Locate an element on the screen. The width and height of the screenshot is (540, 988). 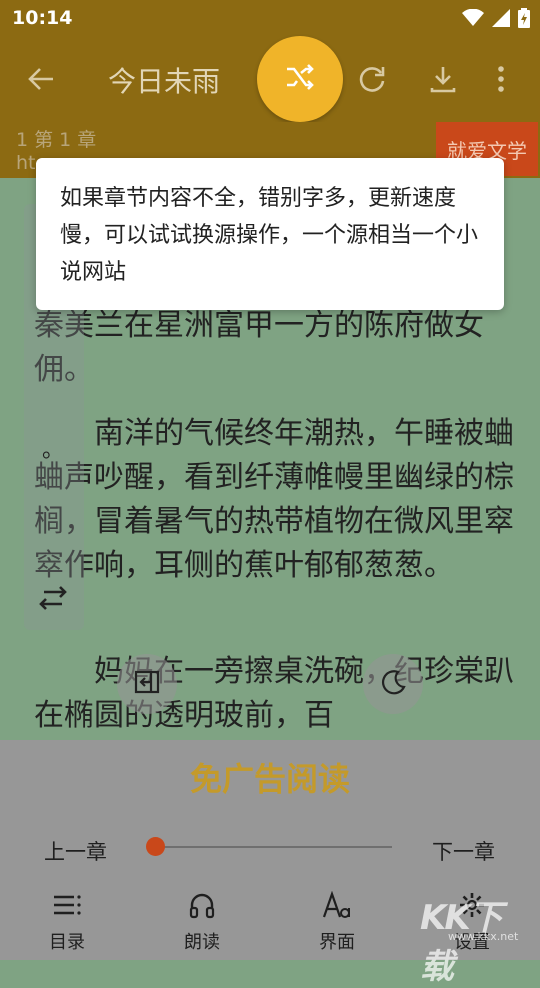
headphones-icon is located at coordinates (202, 905).